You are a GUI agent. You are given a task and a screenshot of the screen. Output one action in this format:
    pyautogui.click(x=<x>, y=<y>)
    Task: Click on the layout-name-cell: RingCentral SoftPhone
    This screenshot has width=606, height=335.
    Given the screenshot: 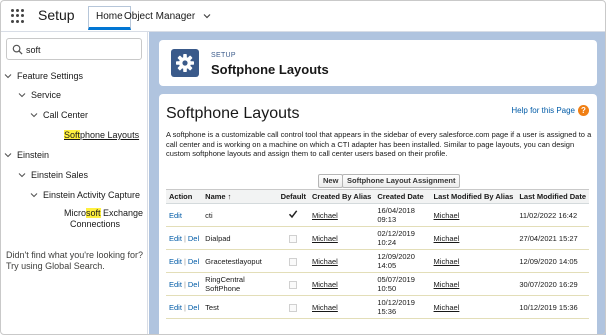 What is the action you would take?
    pyautogui.click(x=240, y=284)
    